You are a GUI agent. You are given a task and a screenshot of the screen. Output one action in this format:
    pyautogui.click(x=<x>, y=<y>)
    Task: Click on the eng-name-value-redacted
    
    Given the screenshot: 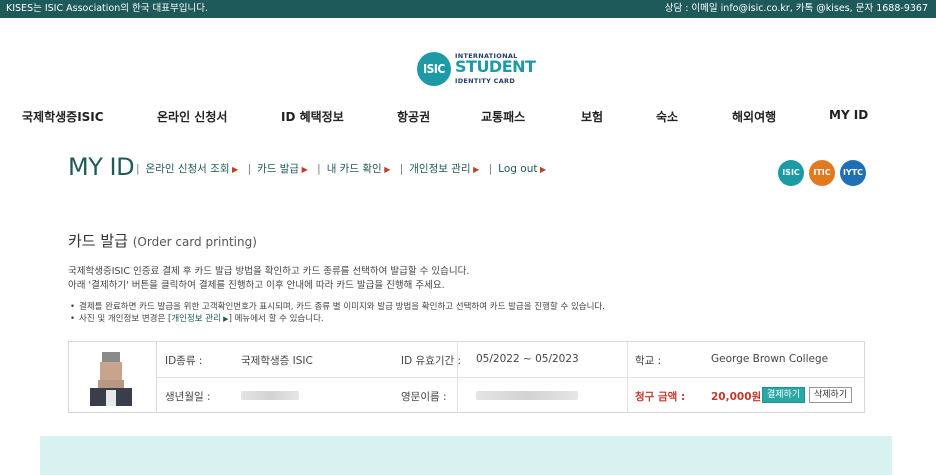 What is the action you would take?
    pyautogui.click(x=527, y=395)
    